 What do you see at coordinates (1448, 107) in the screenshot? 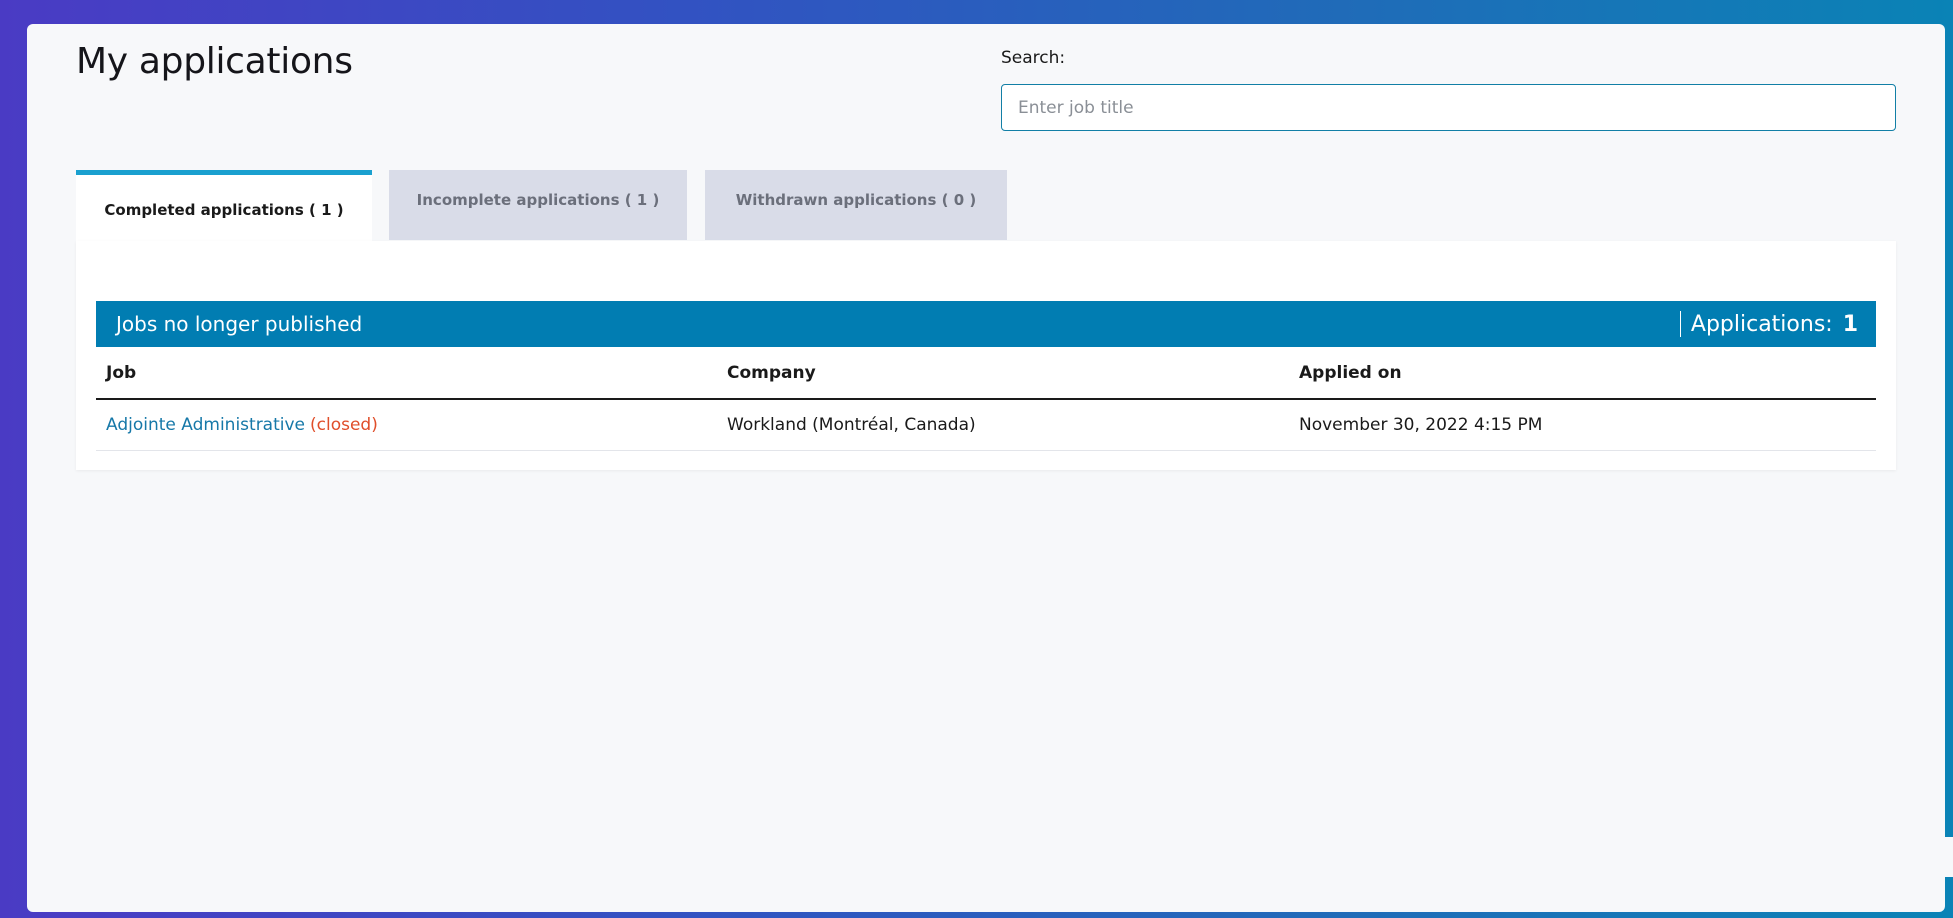
I see `search-input` at bounding box center [1448, 107].